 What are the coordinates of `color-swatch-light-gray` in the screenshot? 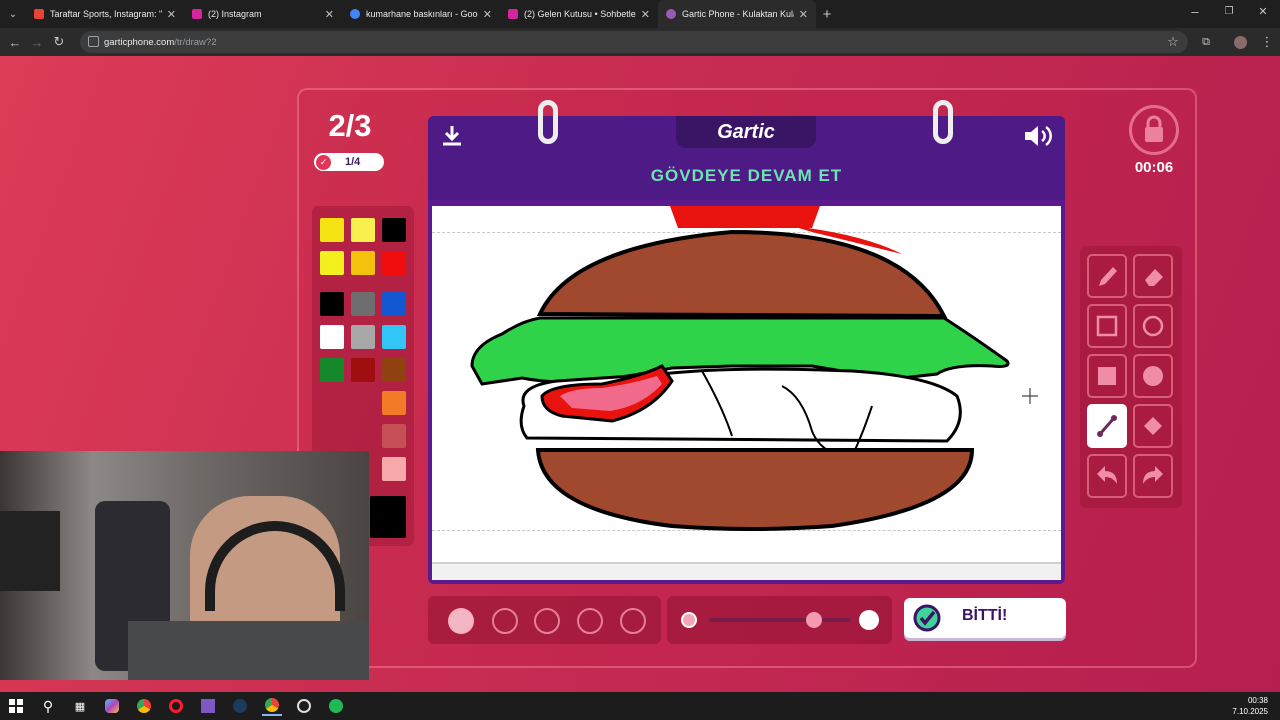 It's located at (363, 337).